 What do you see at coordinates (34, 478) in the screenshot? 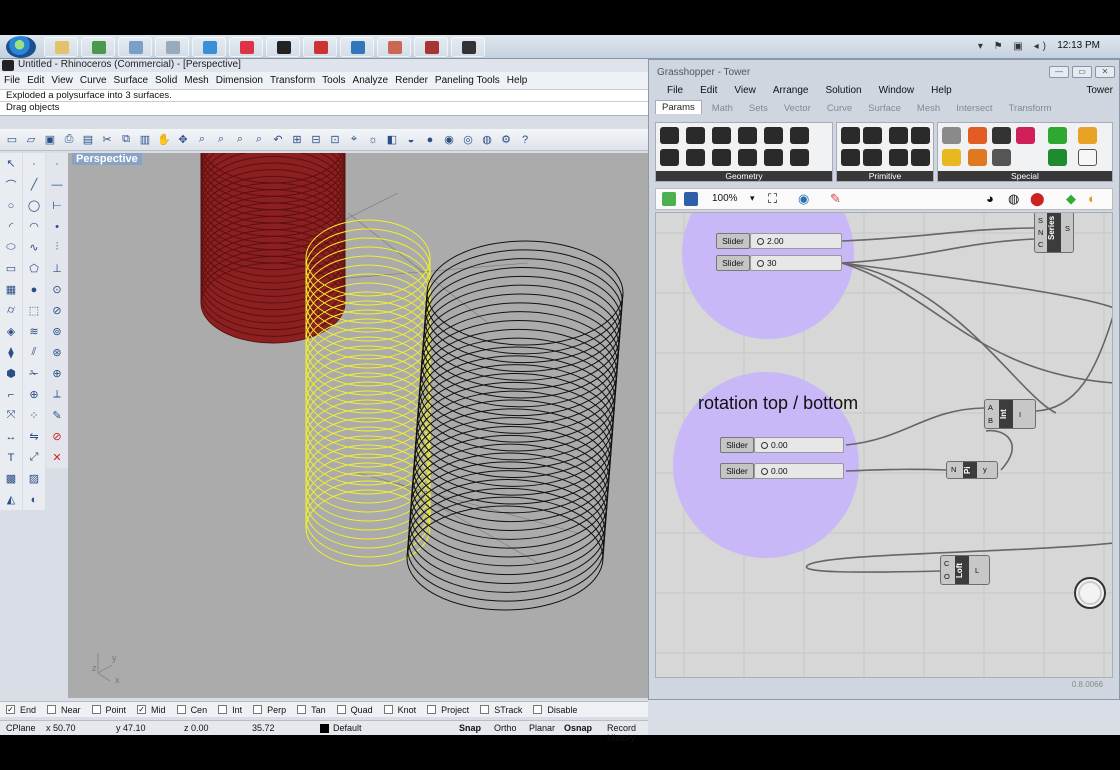
I see `hatch-icon: ▨` at bounding box center [34, 478].